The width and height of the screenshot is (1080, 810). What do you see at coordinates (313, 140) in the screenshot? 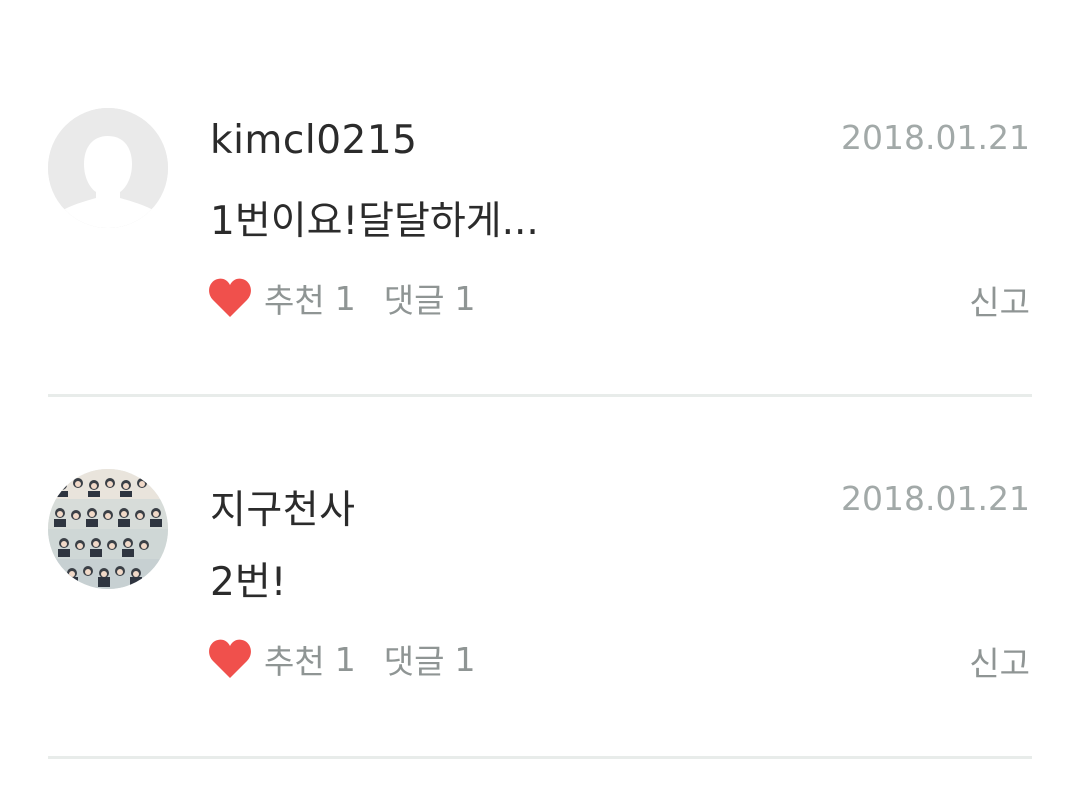
I see `username: kimcl0215` at bounding box center [313, 140].